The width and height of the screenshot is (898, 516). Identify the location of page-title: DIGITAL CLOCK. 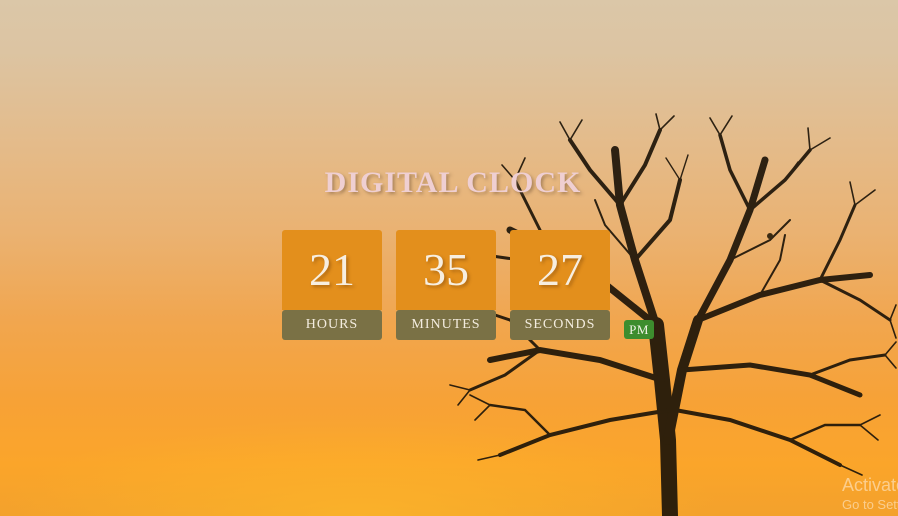
(453, 182).